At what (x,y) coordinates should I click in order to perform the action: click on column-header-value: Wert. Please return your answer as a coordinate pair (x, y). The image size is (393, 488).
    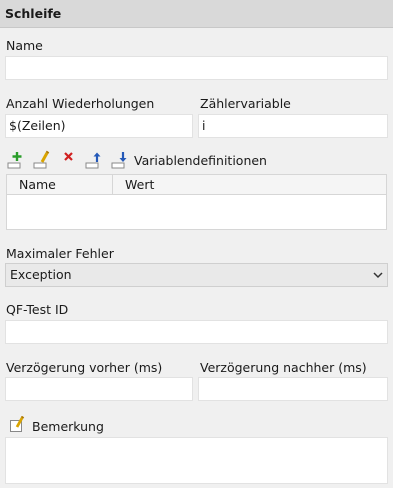
    Looking at the image, I should click on (133, 184).